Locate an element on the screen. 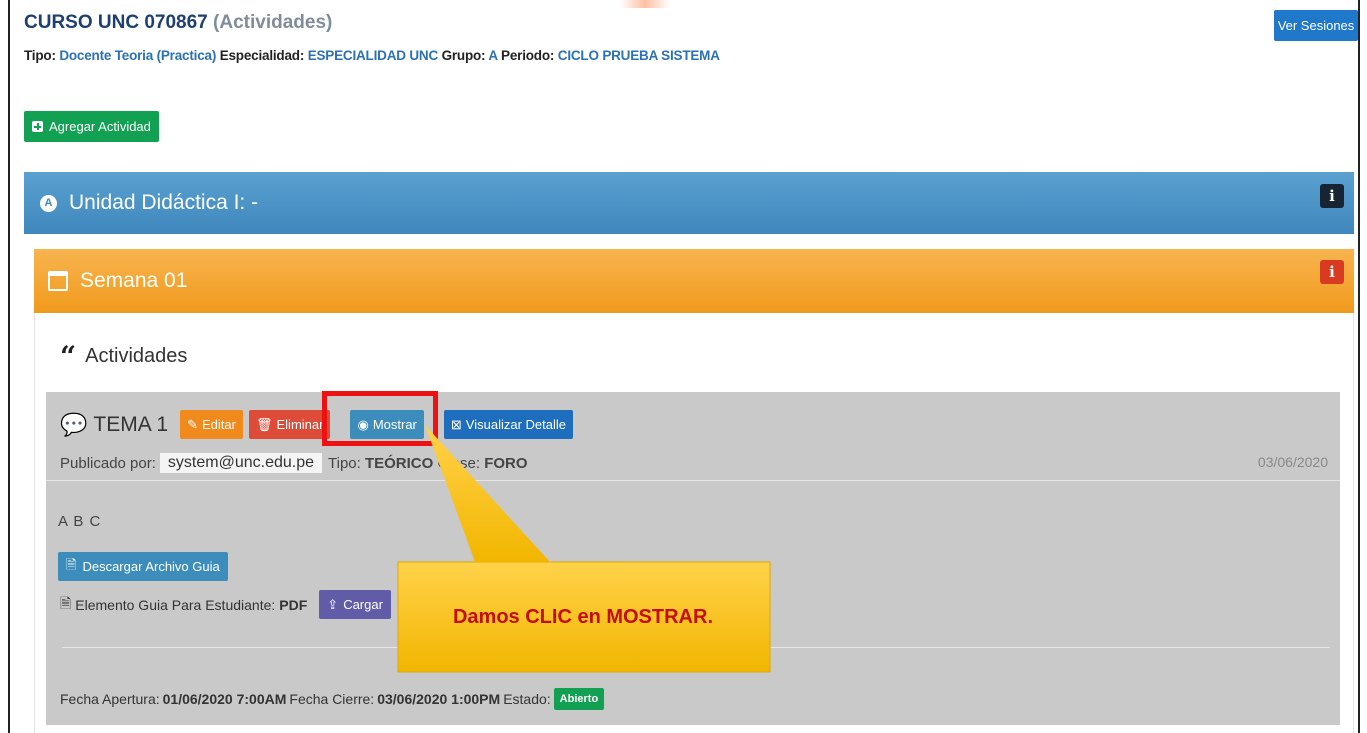  decorative-glow is located at coordinates (645, 4).